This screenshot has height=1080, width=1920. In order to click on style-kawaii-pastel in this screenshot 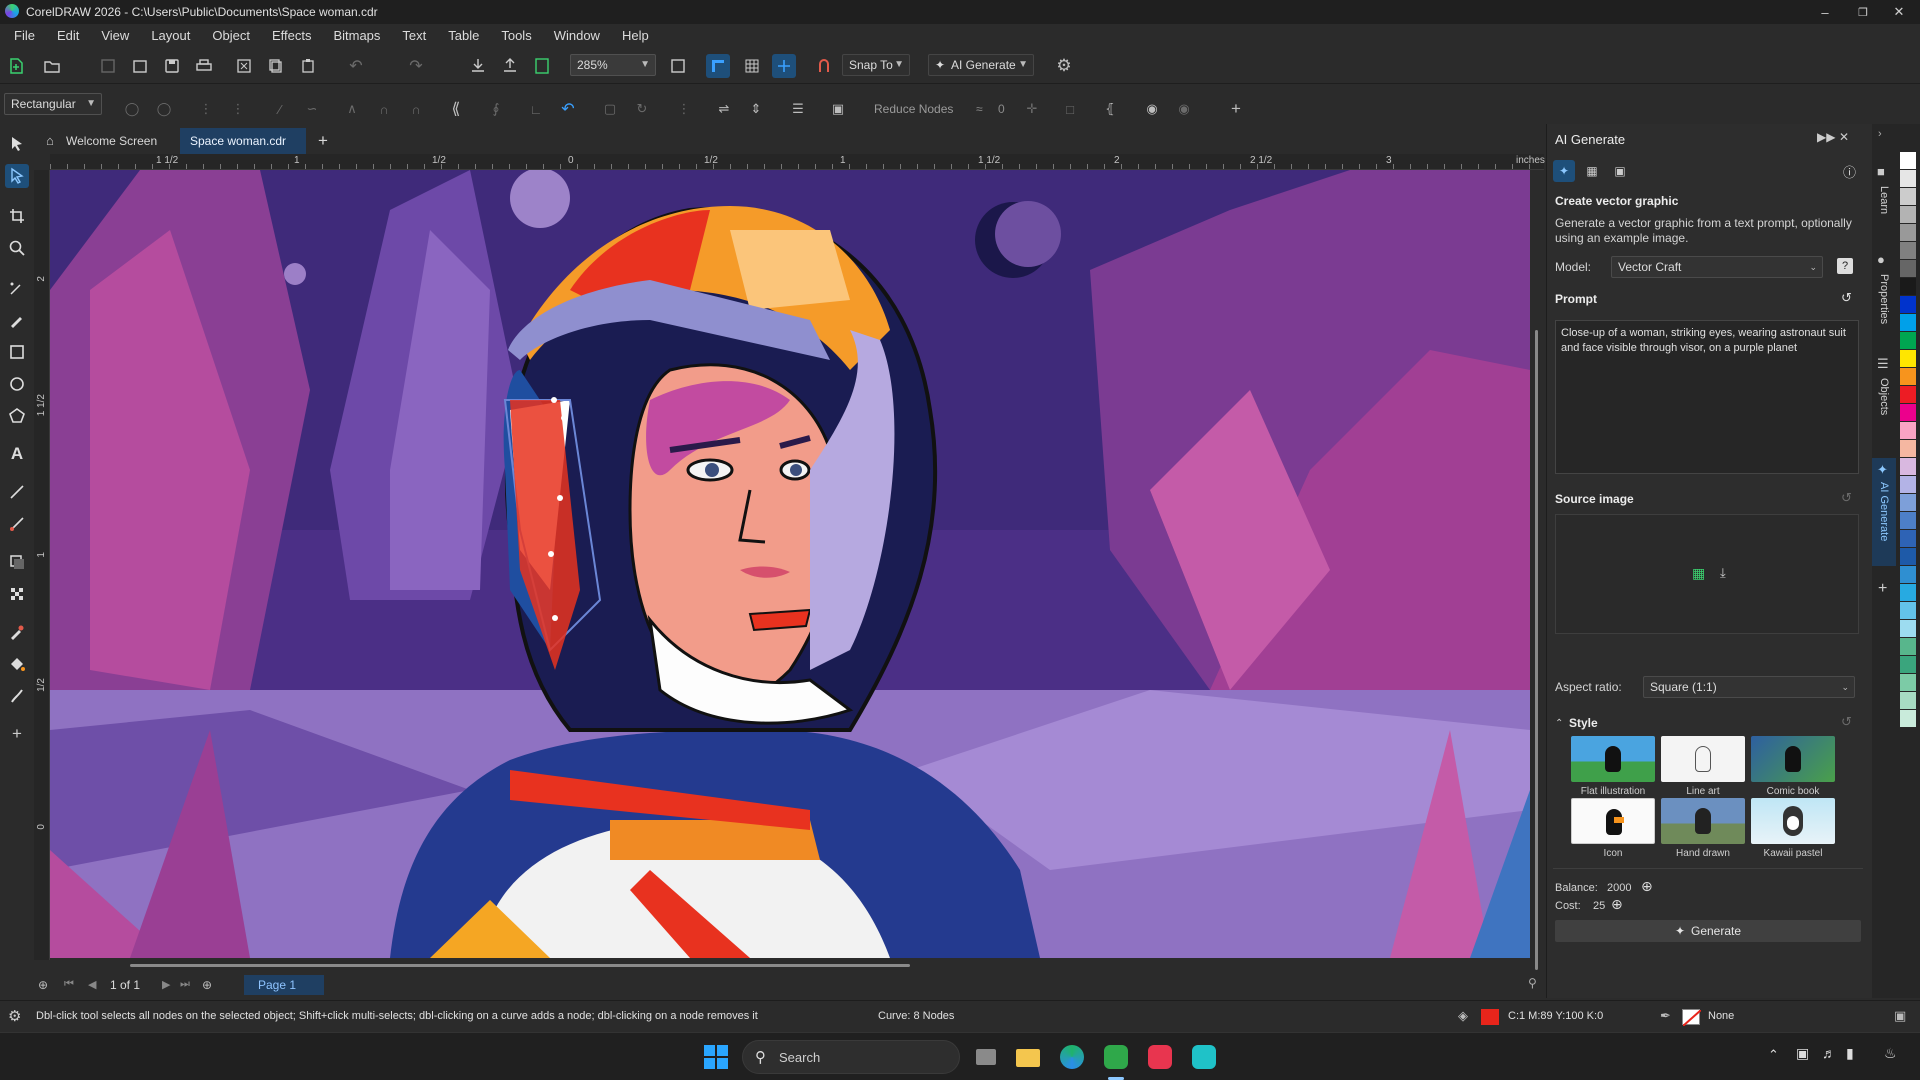, I will do `click(1793, 821)`.